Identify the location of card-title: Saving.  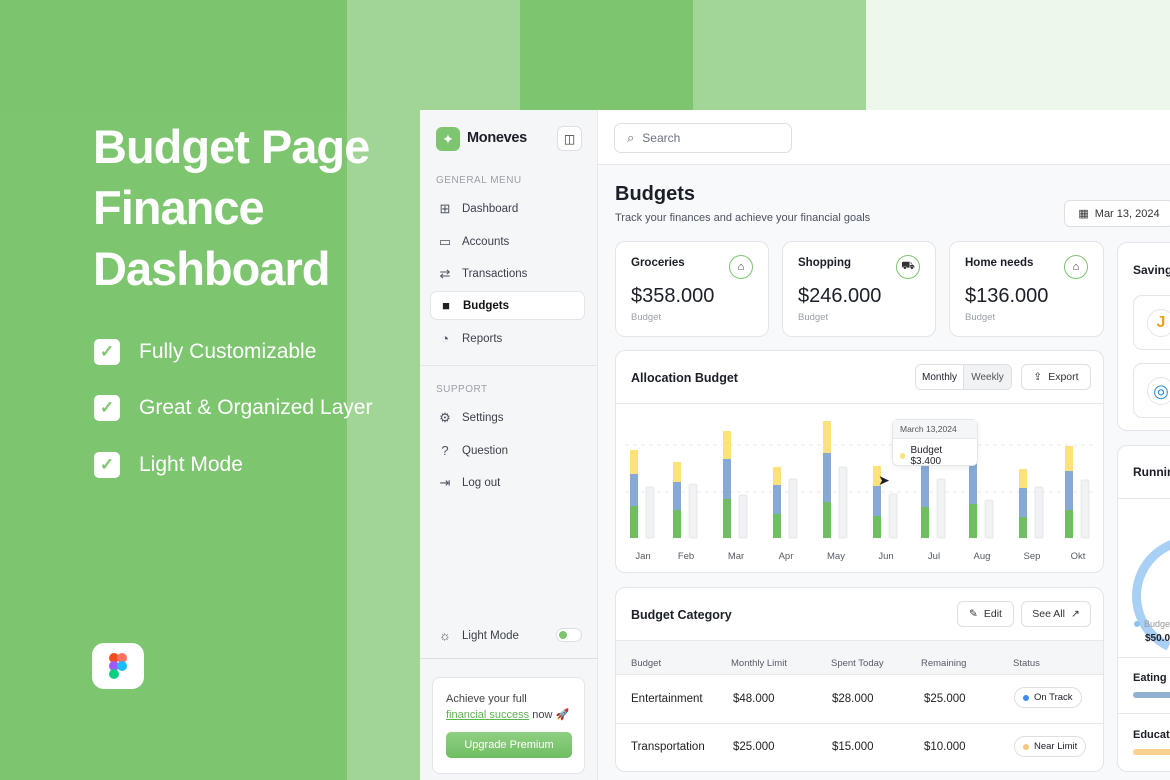
(1151, 270).